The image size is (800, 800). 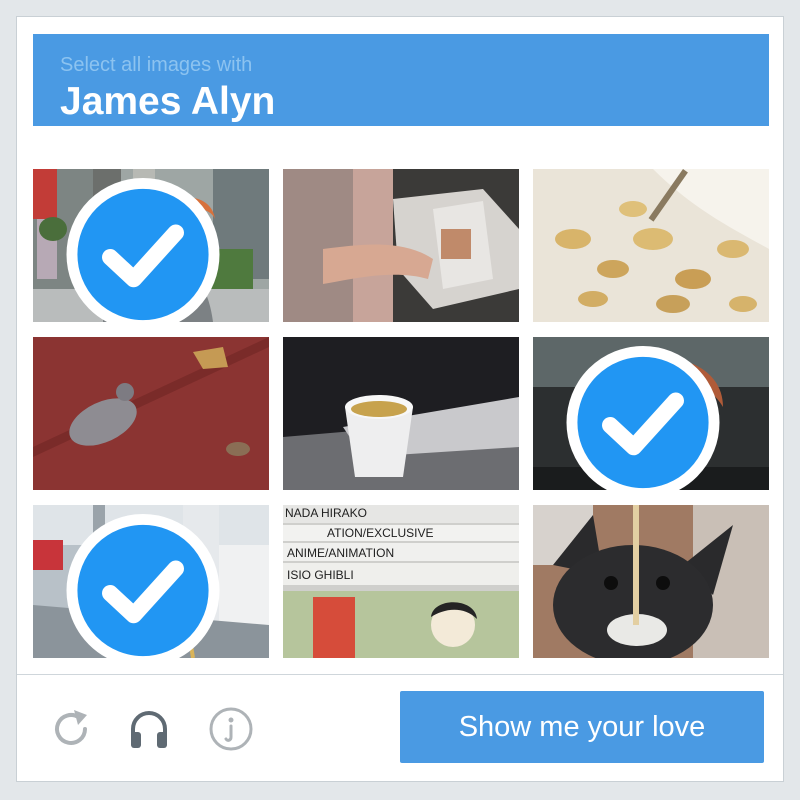 I want to click on tile-oat-flakes, so click(x=651, y=245).